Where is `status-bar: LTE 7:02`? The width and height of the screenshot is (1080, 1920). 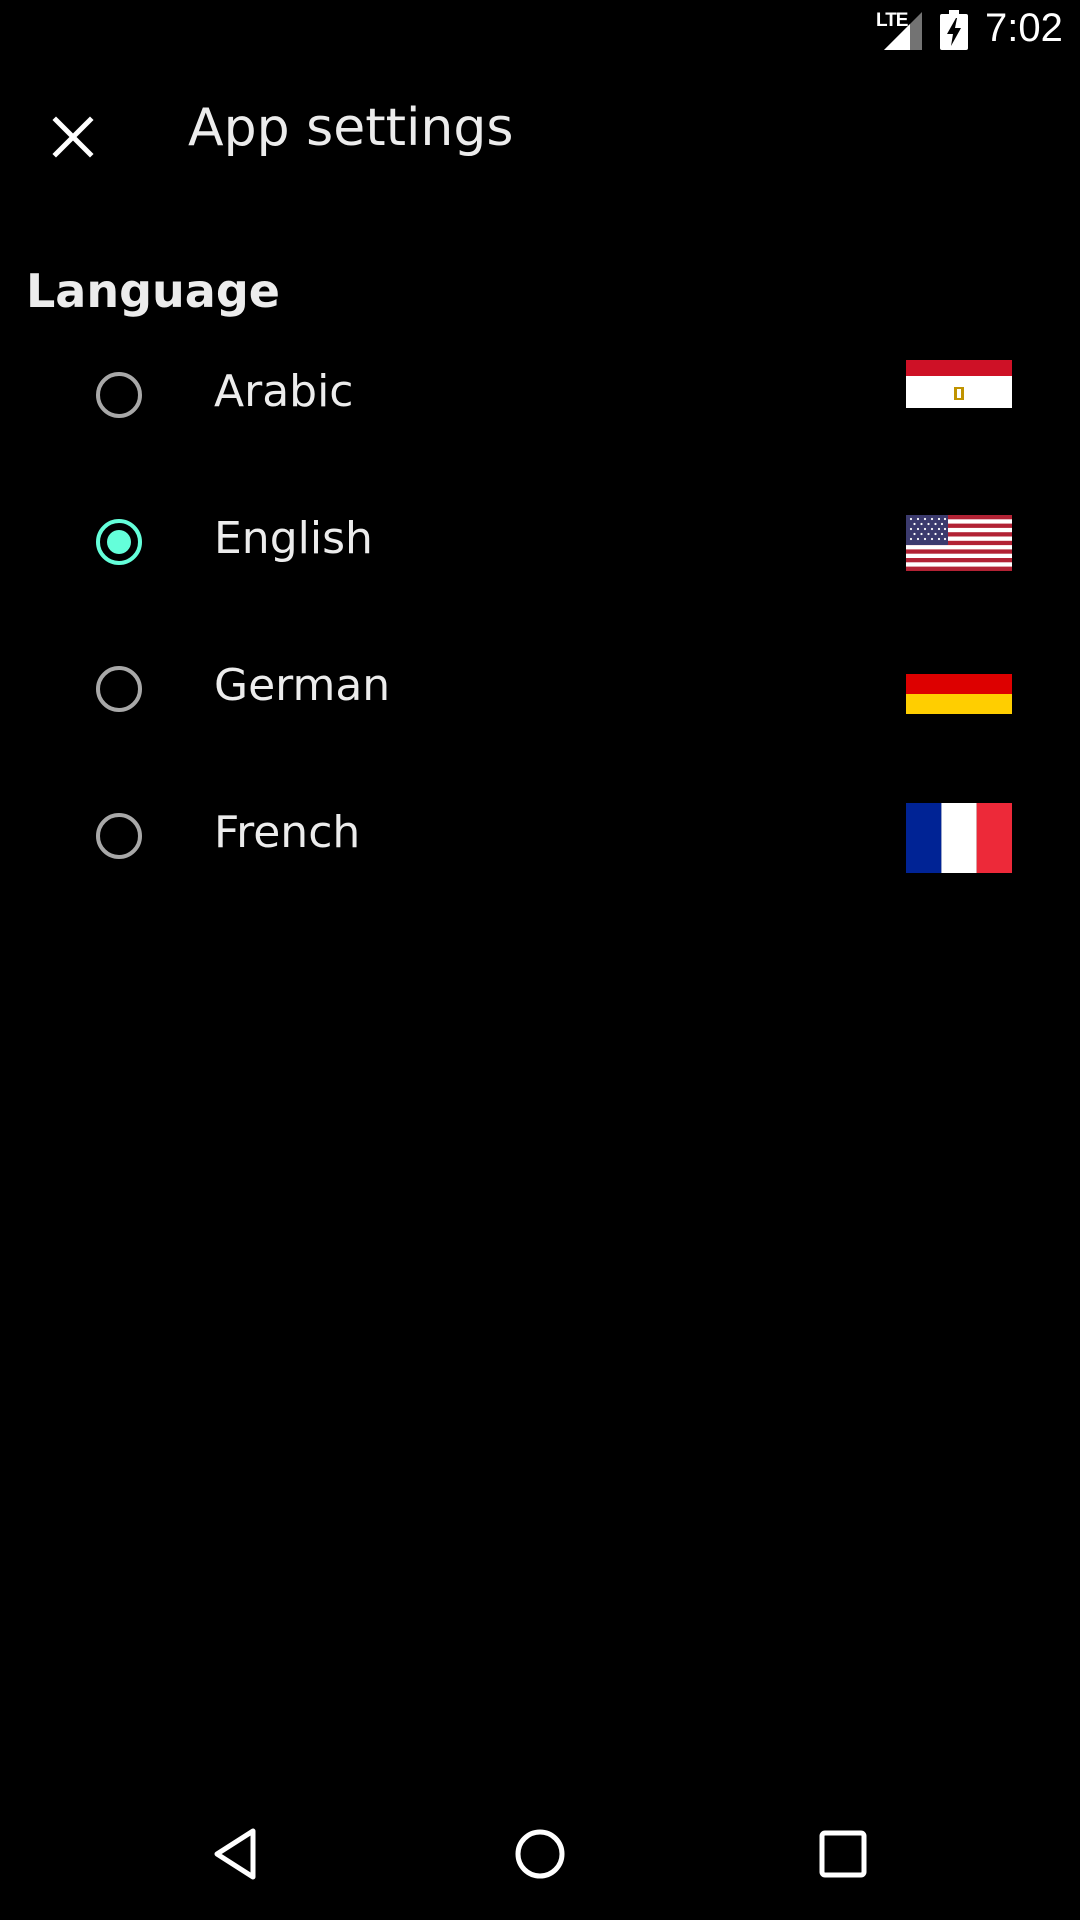
status-bar: LTE 7:02 is located at coordinates (540, 32).